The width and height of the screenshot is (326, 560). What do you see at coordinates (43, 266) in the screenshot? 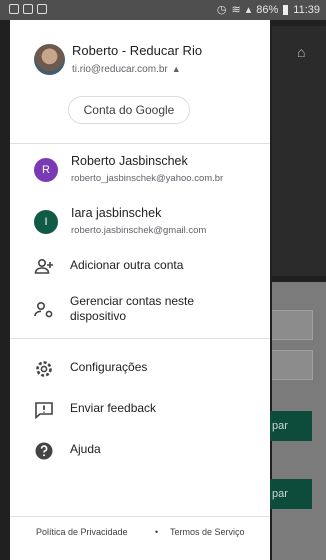
I see `add-person-icon` at bounding box center [43, 266].